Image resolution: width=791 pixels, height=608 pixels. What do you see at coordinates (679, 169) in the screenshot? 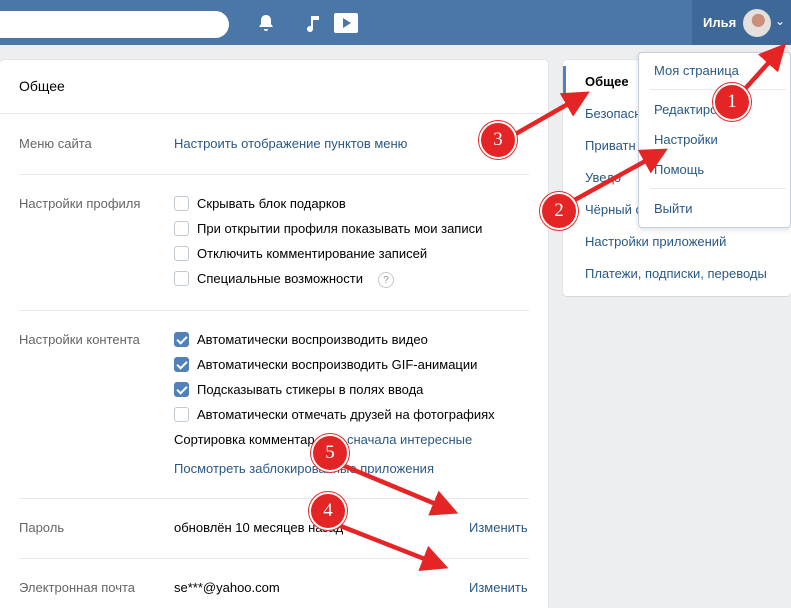
I see `menu-item-help: Помощь` at bounding box center [679, 169].